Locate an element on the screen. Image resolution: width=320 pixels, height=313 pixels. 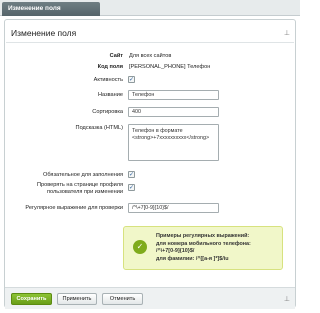
divider is located at coordinates (150, 42).